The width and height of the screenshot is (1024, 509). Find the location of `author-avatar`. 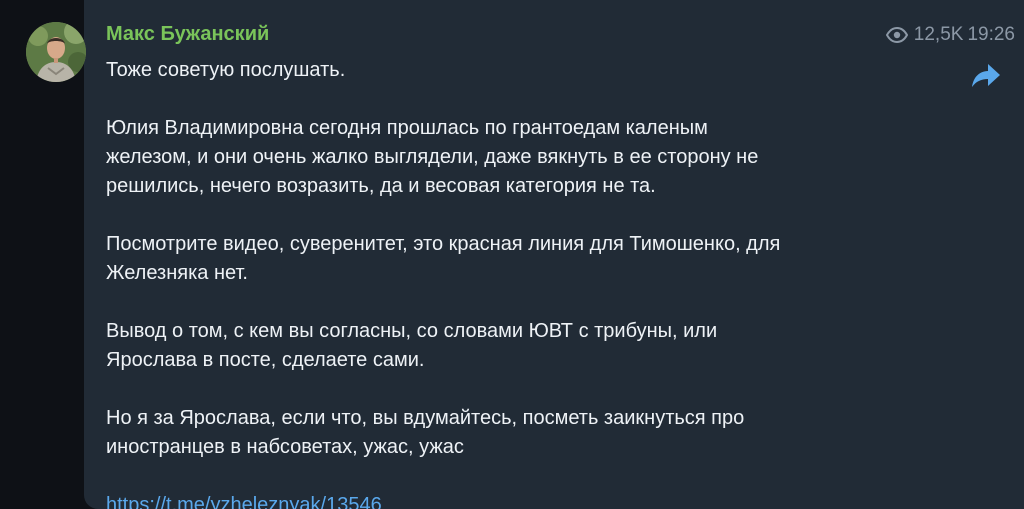

author-avatar is located at coordinates (56, 52).